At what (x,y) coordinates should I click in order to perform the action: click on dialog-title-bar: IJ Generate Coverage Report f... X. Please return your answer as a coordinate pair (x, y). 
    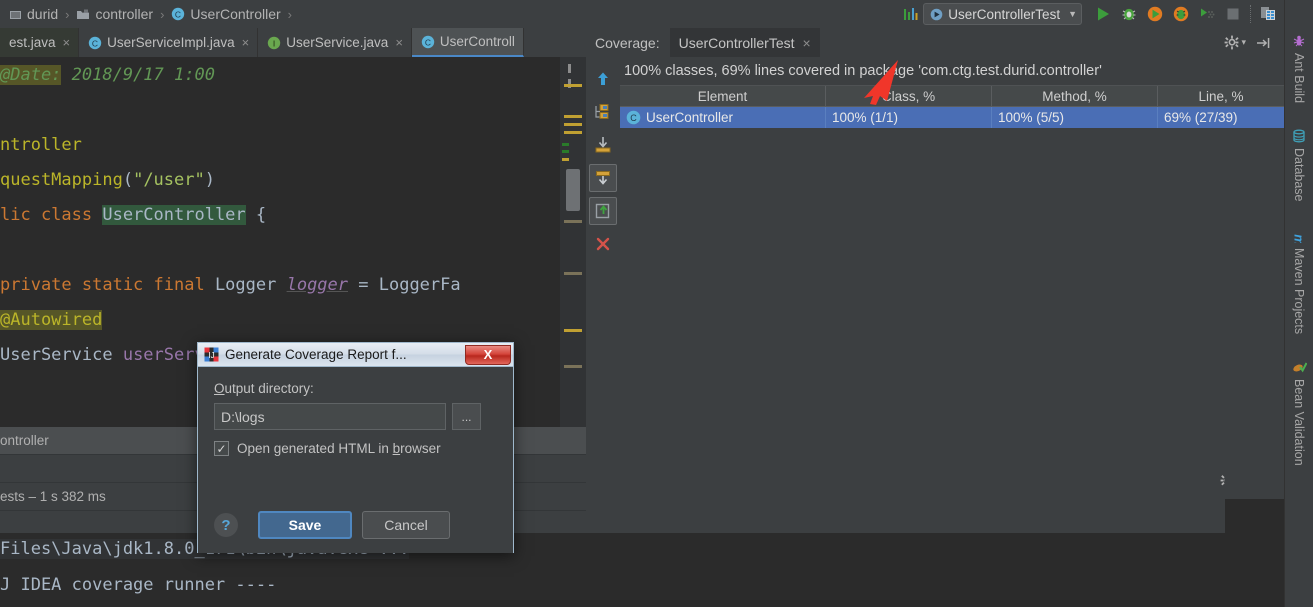
    Looking at the image, I should click on (355, 355).